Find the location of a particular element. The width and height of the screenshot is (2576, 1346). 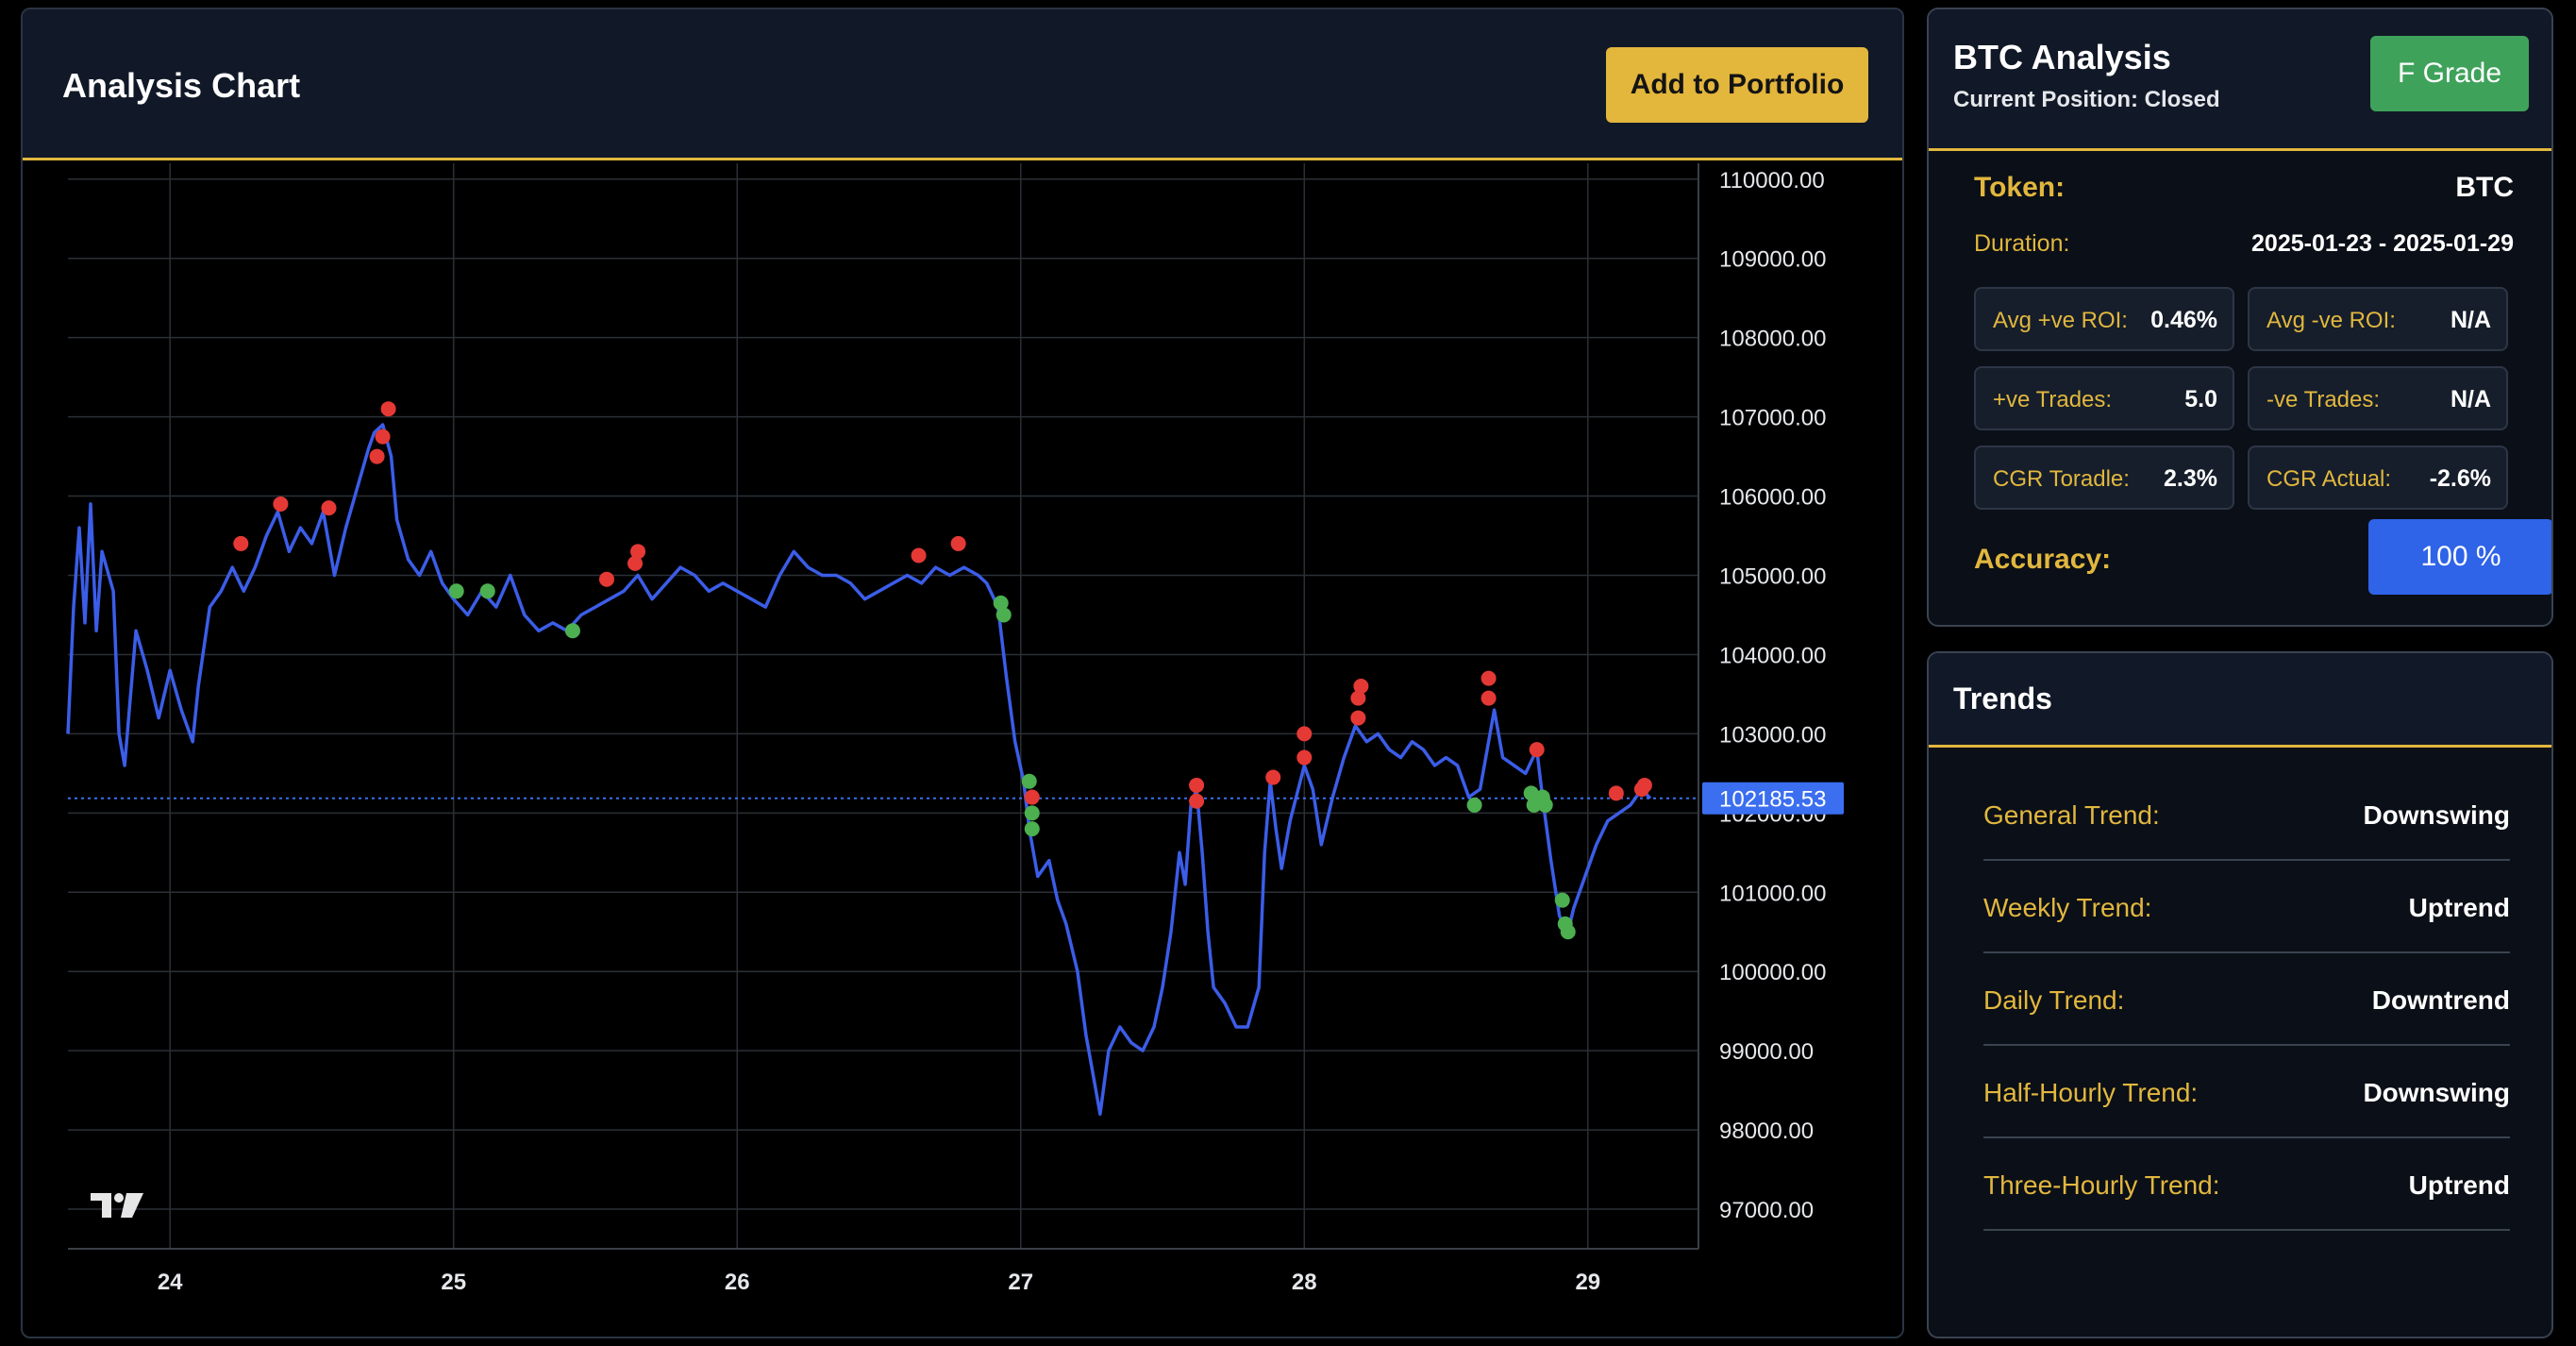

stat-cgr-actual: CGR Actual: -2.6% is located at coordinates (2378, 478).